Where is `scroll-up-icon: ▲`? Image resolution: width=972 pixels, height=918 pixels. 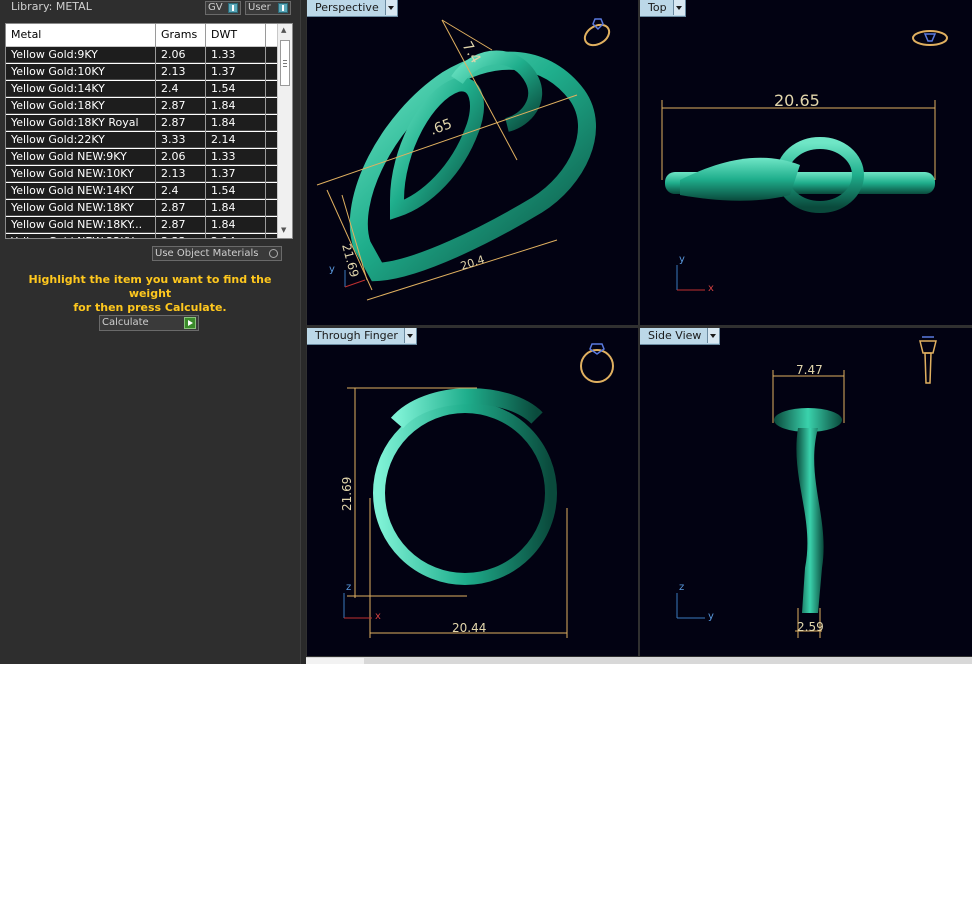 scroll-up-icon: ▲ is located at coordinates (283, 30).